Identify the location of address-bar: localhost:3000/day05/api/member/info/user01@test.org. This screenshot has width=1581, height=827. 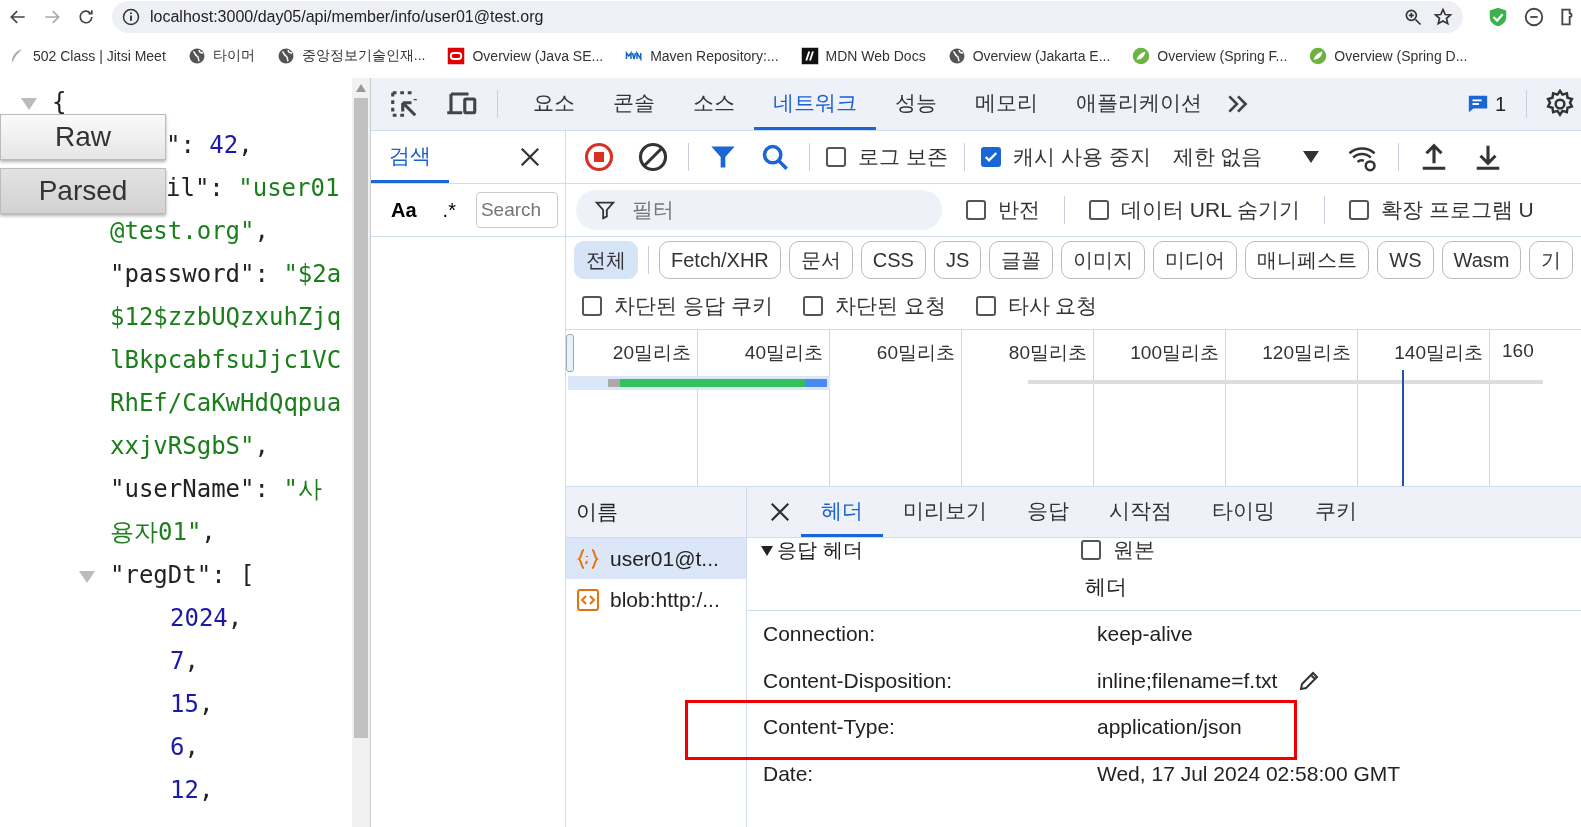
(787, 17).